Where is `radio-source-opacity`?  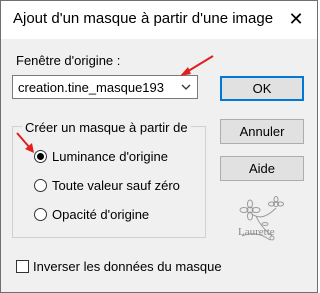
radio-source-opacity is located at coordinates (40, 214).